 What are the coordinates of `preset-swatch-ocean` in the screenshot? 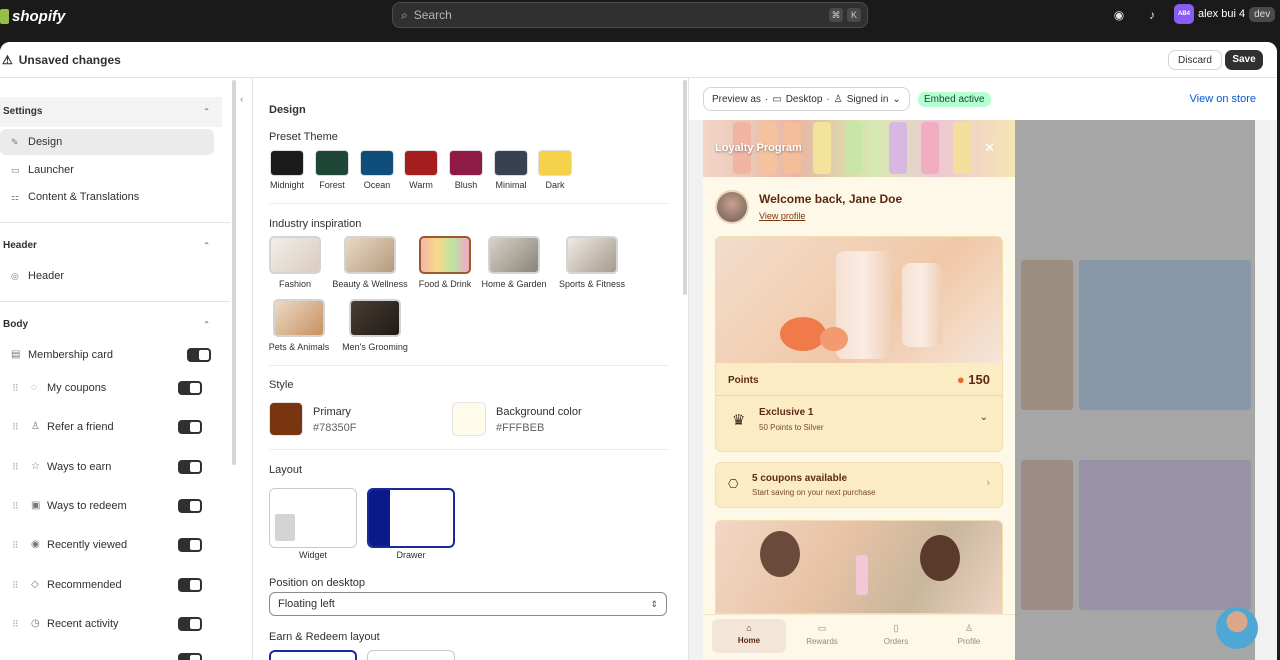 It's located at (377, 163).